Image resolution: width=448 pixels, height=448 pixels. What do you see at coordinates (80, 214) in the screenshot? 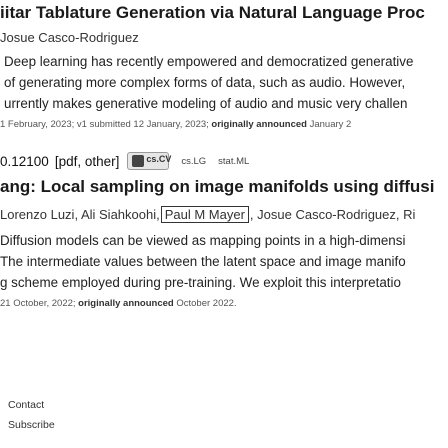
I see `author-list-start: Lorenzo Luzi, Ali Siahkoohi,` at bounding box center [80, 214].